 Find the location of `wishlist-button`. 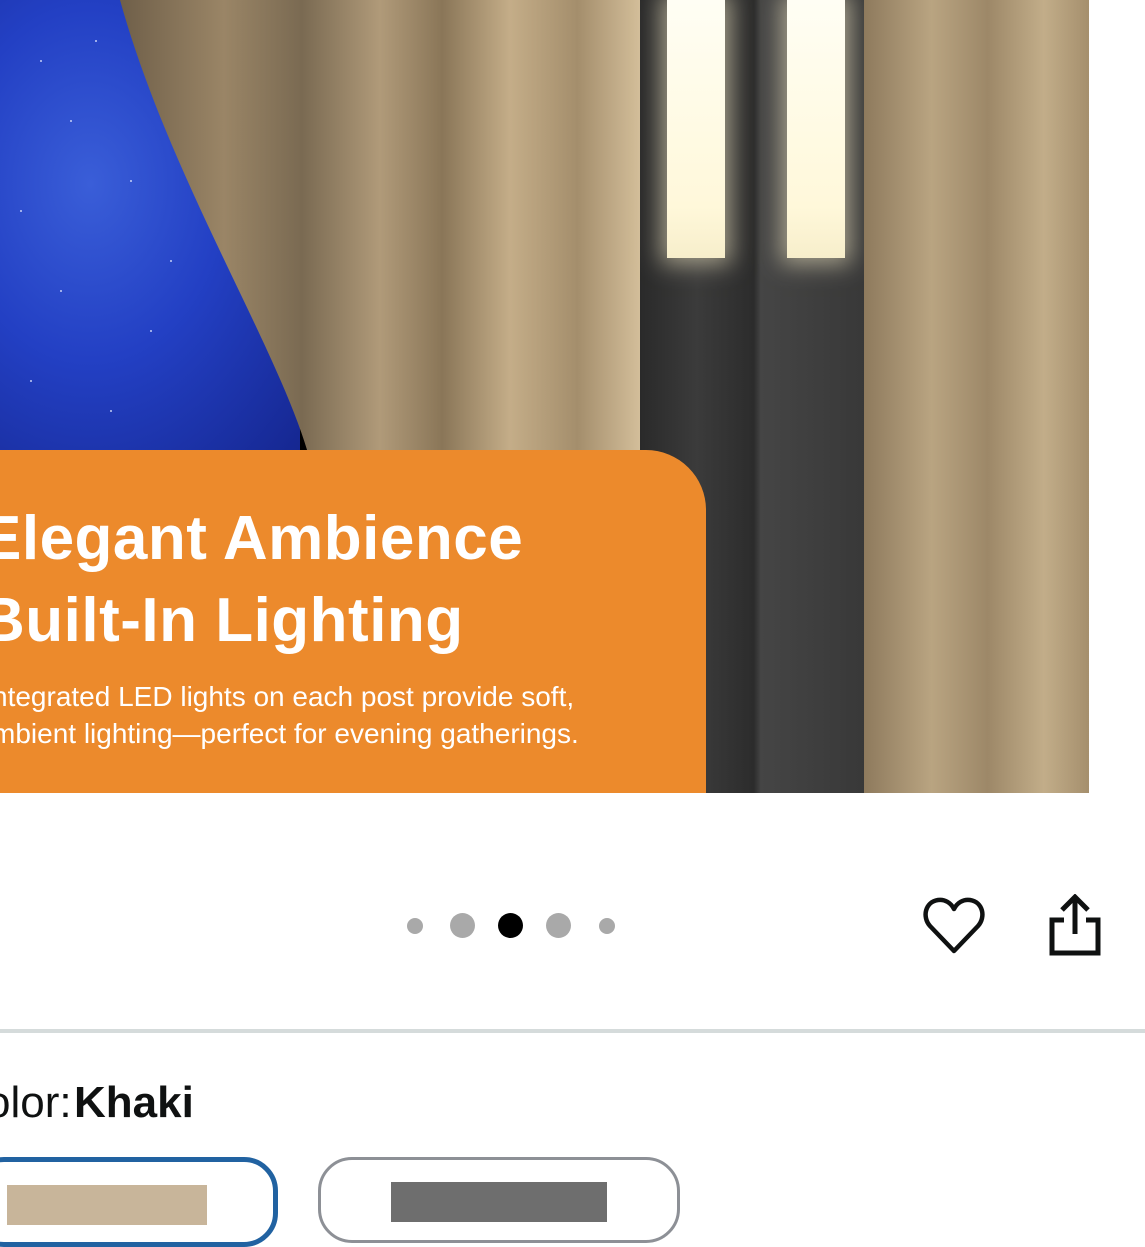

wishlist-button is located at coordinates (954, 926).